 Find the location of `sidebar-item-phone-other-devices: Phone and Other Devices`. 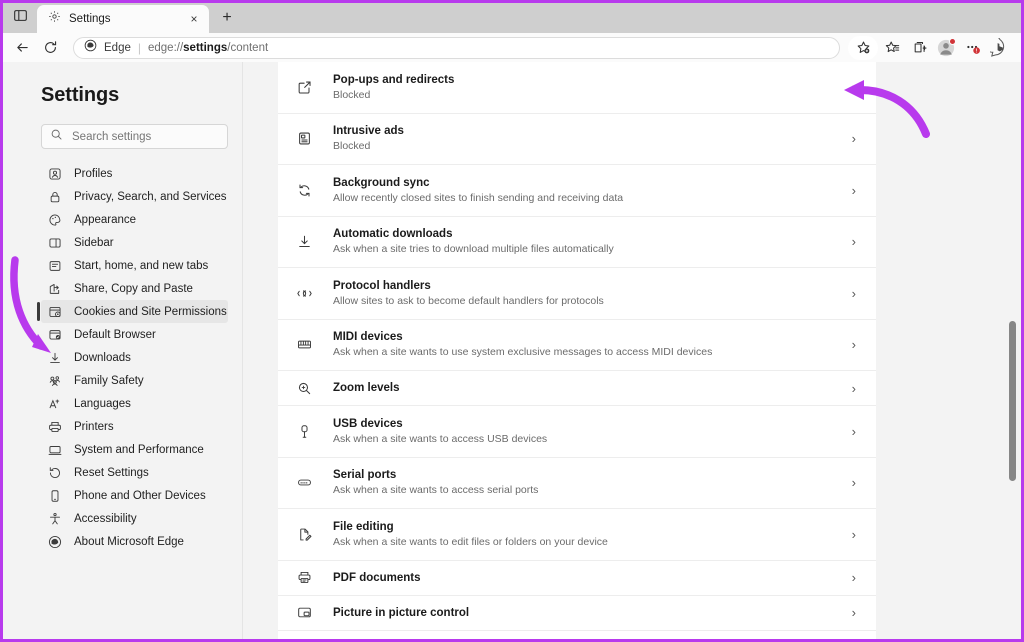

sidebar-item-phone-other-devices: Phone and Other Devices is located at coordinates (134, 495).